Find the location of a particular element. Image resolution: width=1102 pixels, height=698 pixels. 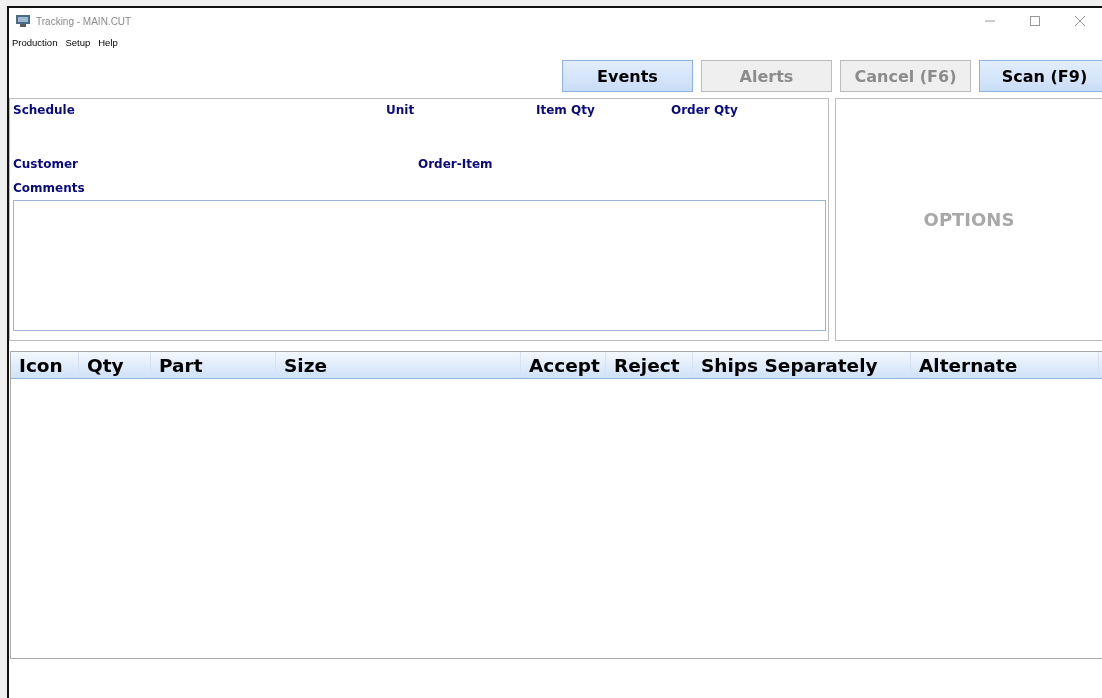

column-header: Icon is located at coordinates (45, 365).